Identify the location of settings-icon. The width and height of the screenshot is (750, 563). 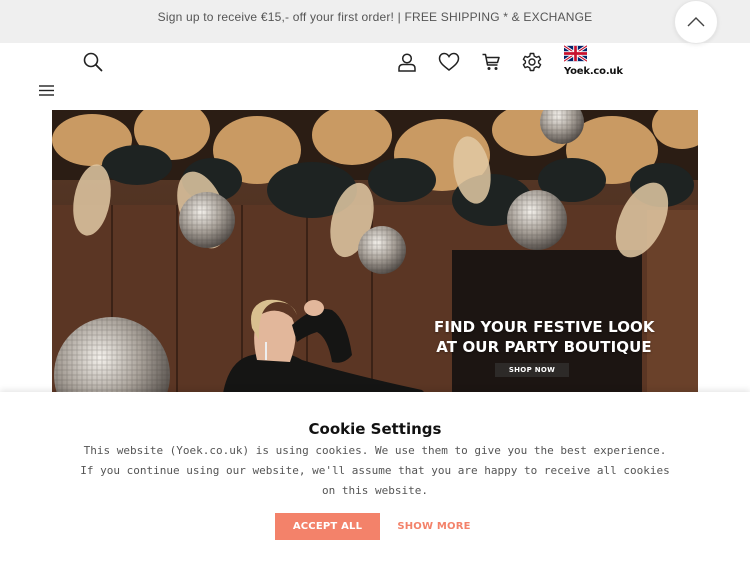
(532, 62).